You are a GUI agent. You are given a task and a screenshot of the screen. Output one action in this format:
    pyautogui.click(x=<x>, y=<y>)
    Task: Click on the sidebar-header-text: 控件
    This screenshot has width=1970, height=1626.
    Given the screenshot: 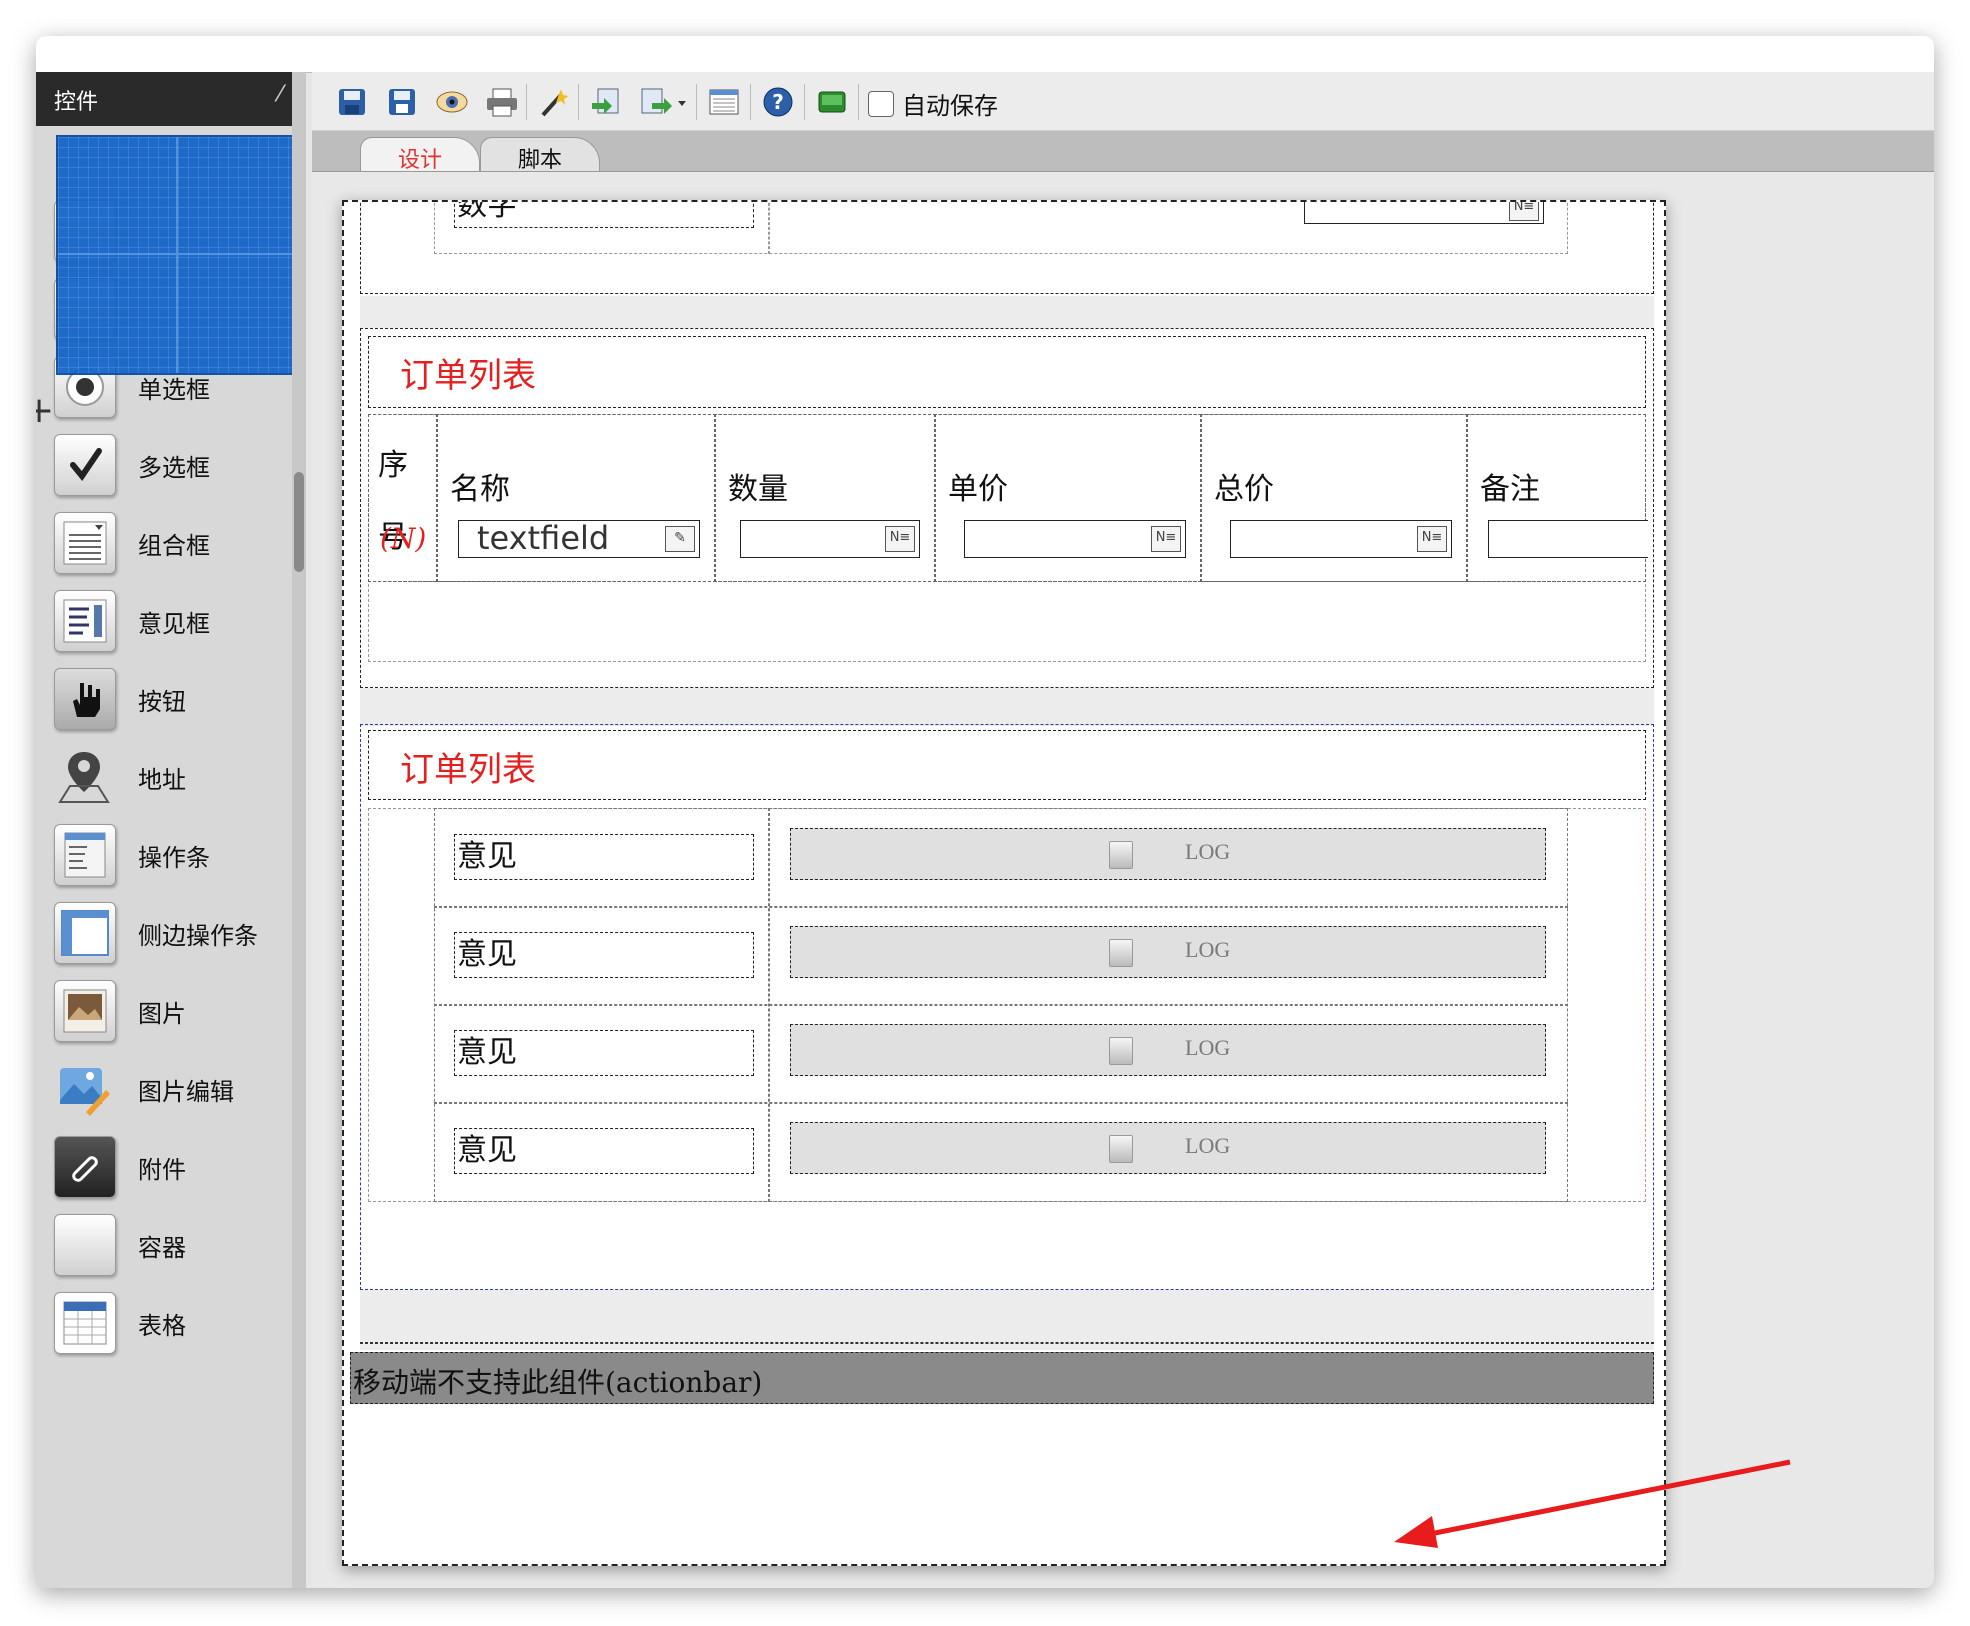 What is the action you would take?
    pyautogui.click(x=76, y=101)
    